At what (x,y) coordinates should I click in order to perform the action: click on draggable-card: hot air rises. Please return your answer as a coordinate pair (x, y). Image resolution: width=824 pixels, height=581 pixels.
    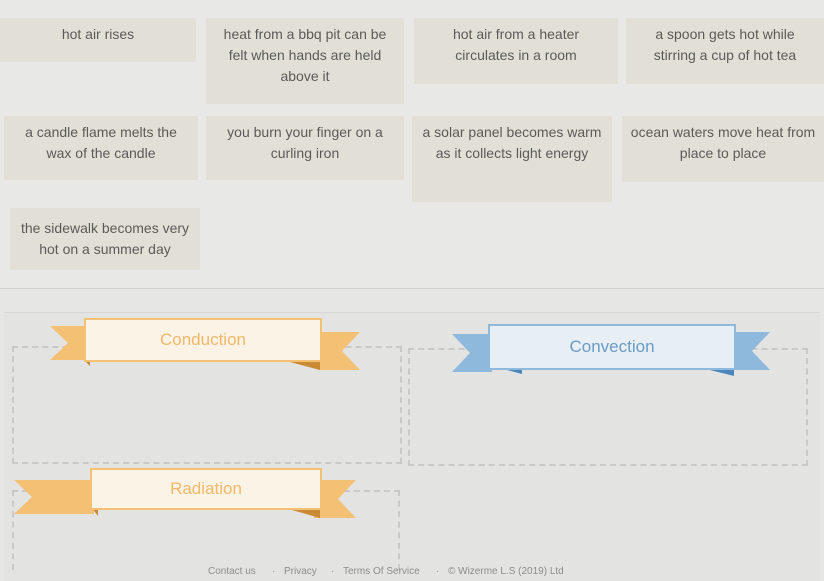
    Looking at the image, I should click on (98, 40).